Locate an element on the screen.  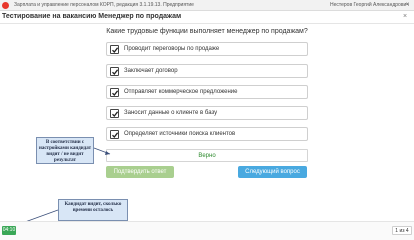
answer-option-1: Проводит переговоры по продаже is located at coordinates (207, 49).